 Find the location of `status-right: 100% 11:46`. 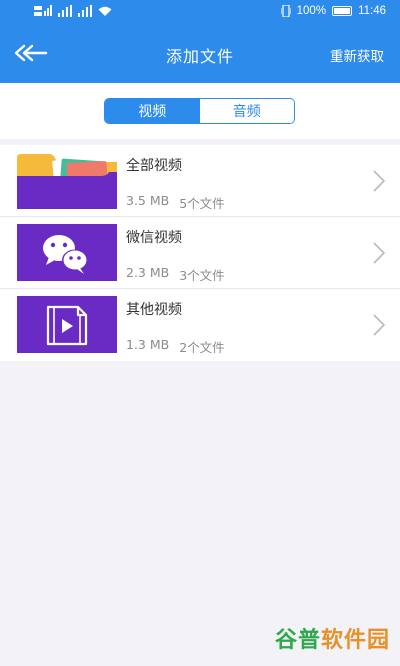

status-right: 100% 11:46 is located at coordinates (333, 11).